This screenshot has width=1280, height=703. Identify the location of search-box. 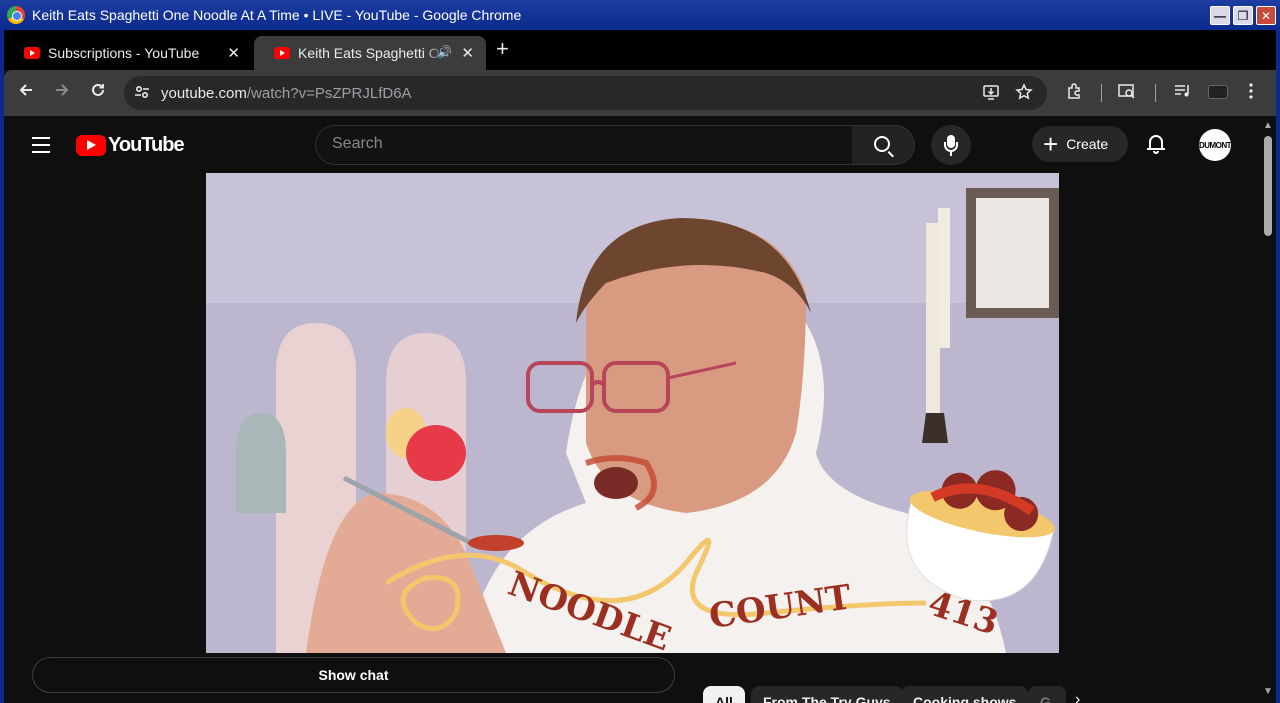
(584, 145).